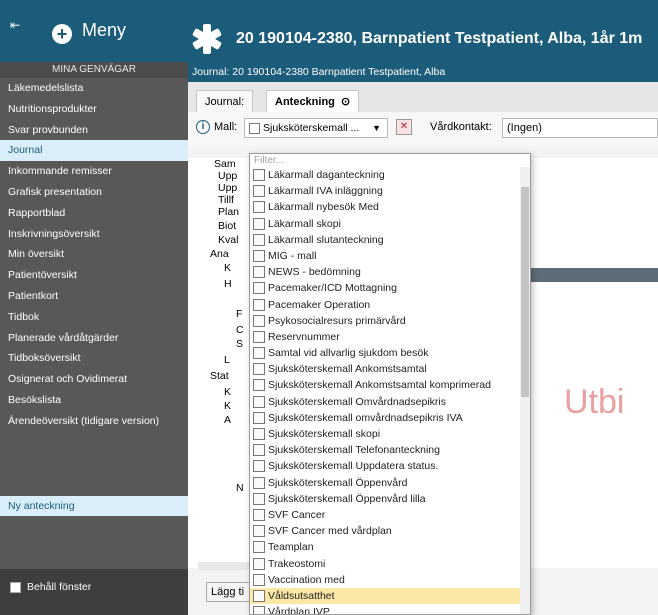 The image size is (658, 615). What do you see at coordinates (94, 151) in the screenshot?
I see `sidebar-item: Journal` at bounding box center [94, 151].